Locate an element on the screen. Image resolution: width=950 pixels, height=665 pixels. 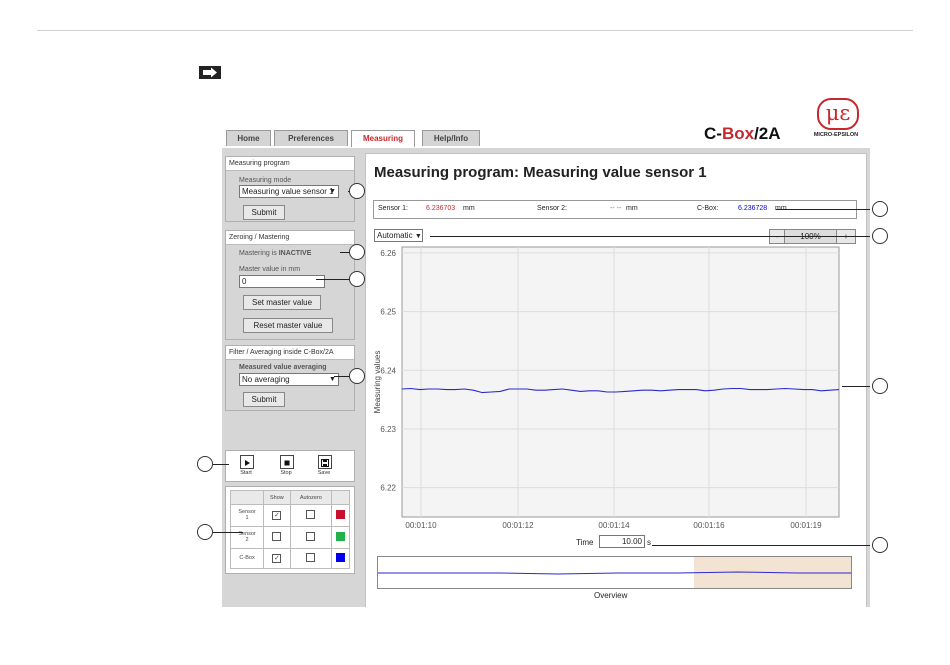
tab-home: Home is located at coordinates (248, 138).